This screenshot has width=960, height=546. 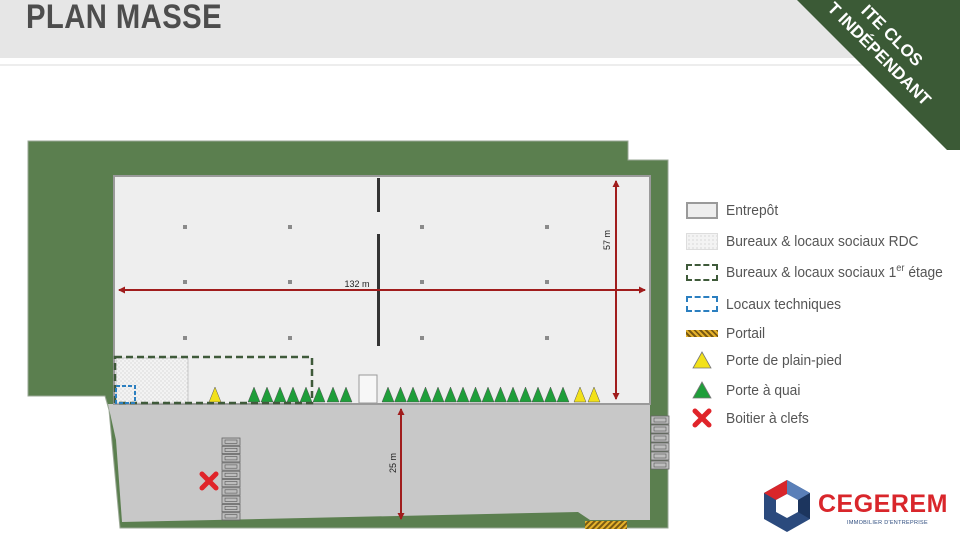 I want to click on yard-dimension-label: 25 m, so click(x=393, y=463).